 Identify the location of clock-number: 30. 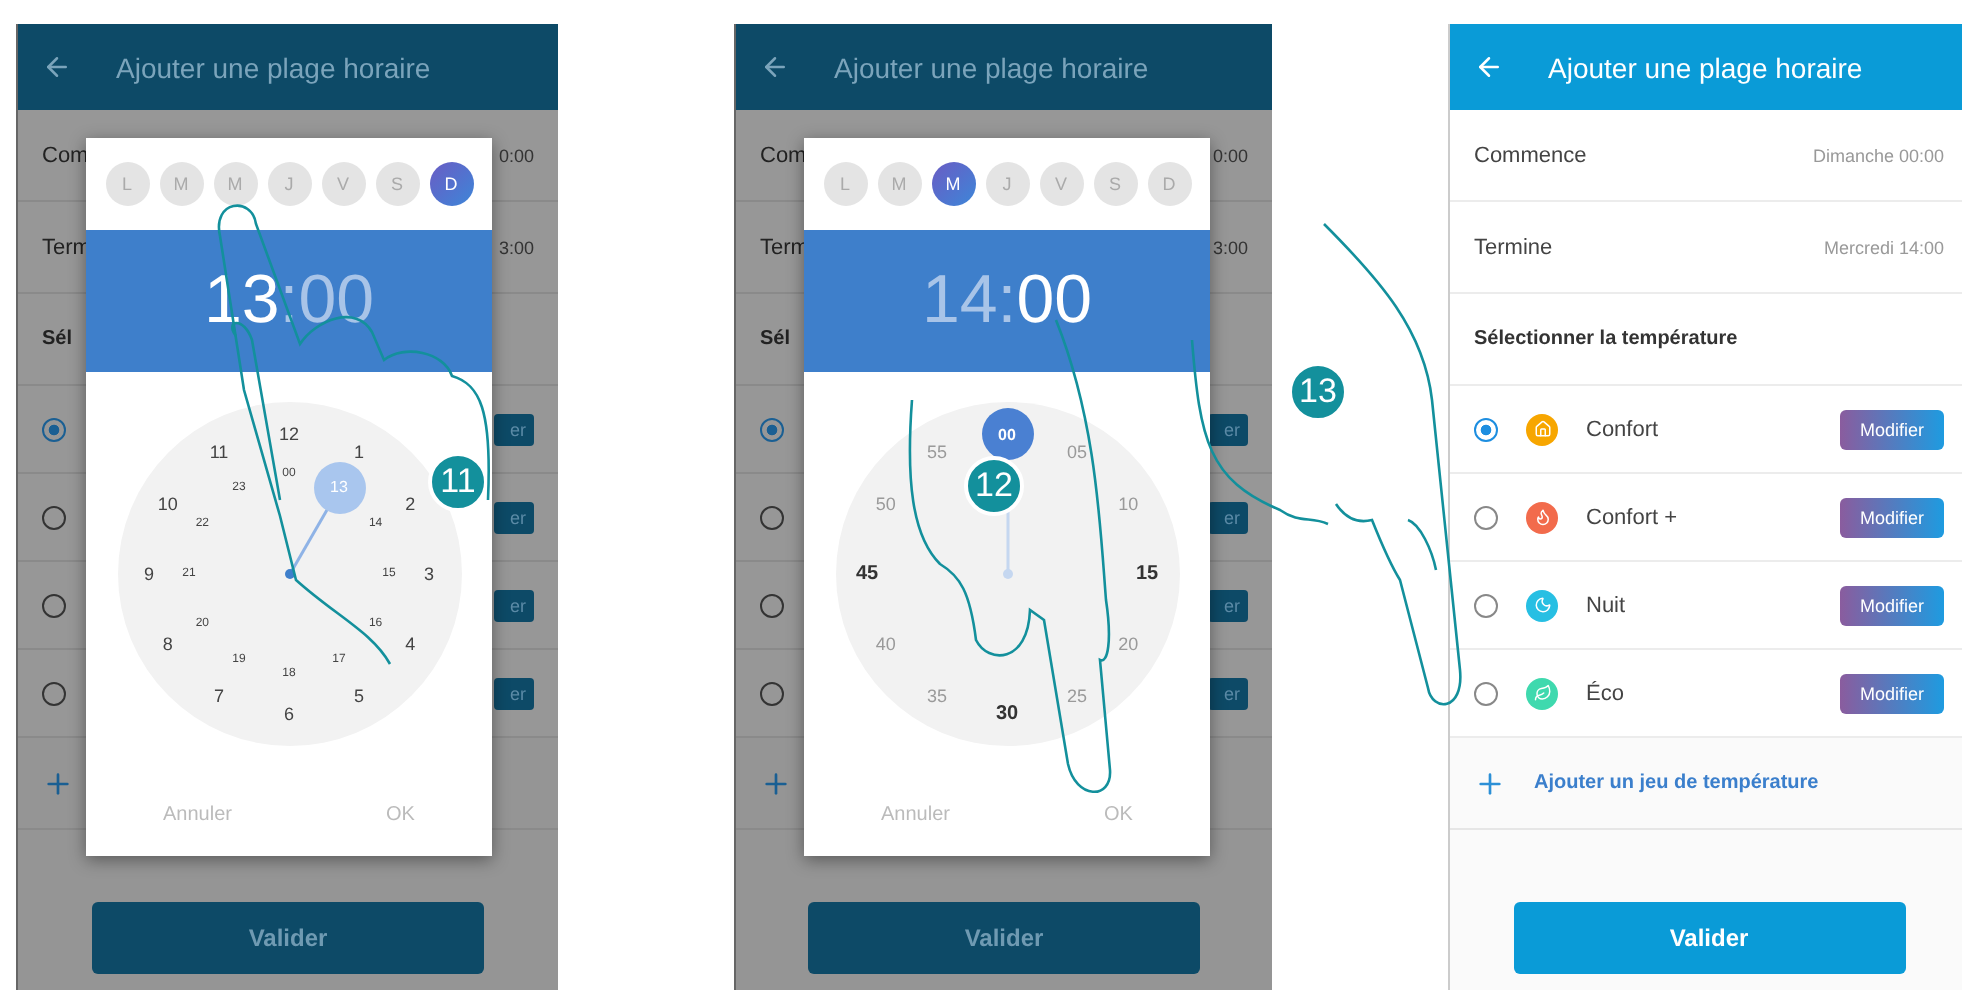
(1007, 714).